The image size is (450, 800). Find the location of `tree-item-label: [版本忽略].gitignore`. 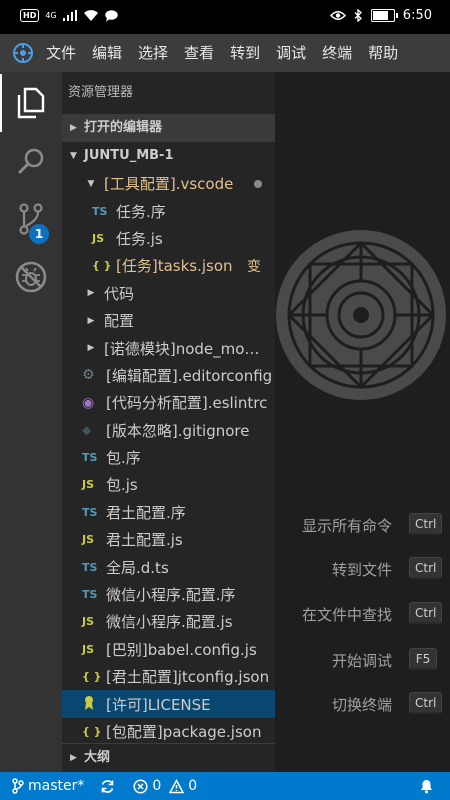

tree-item-label: [版本忽略].gitignore is located at coordinates (178, 430).